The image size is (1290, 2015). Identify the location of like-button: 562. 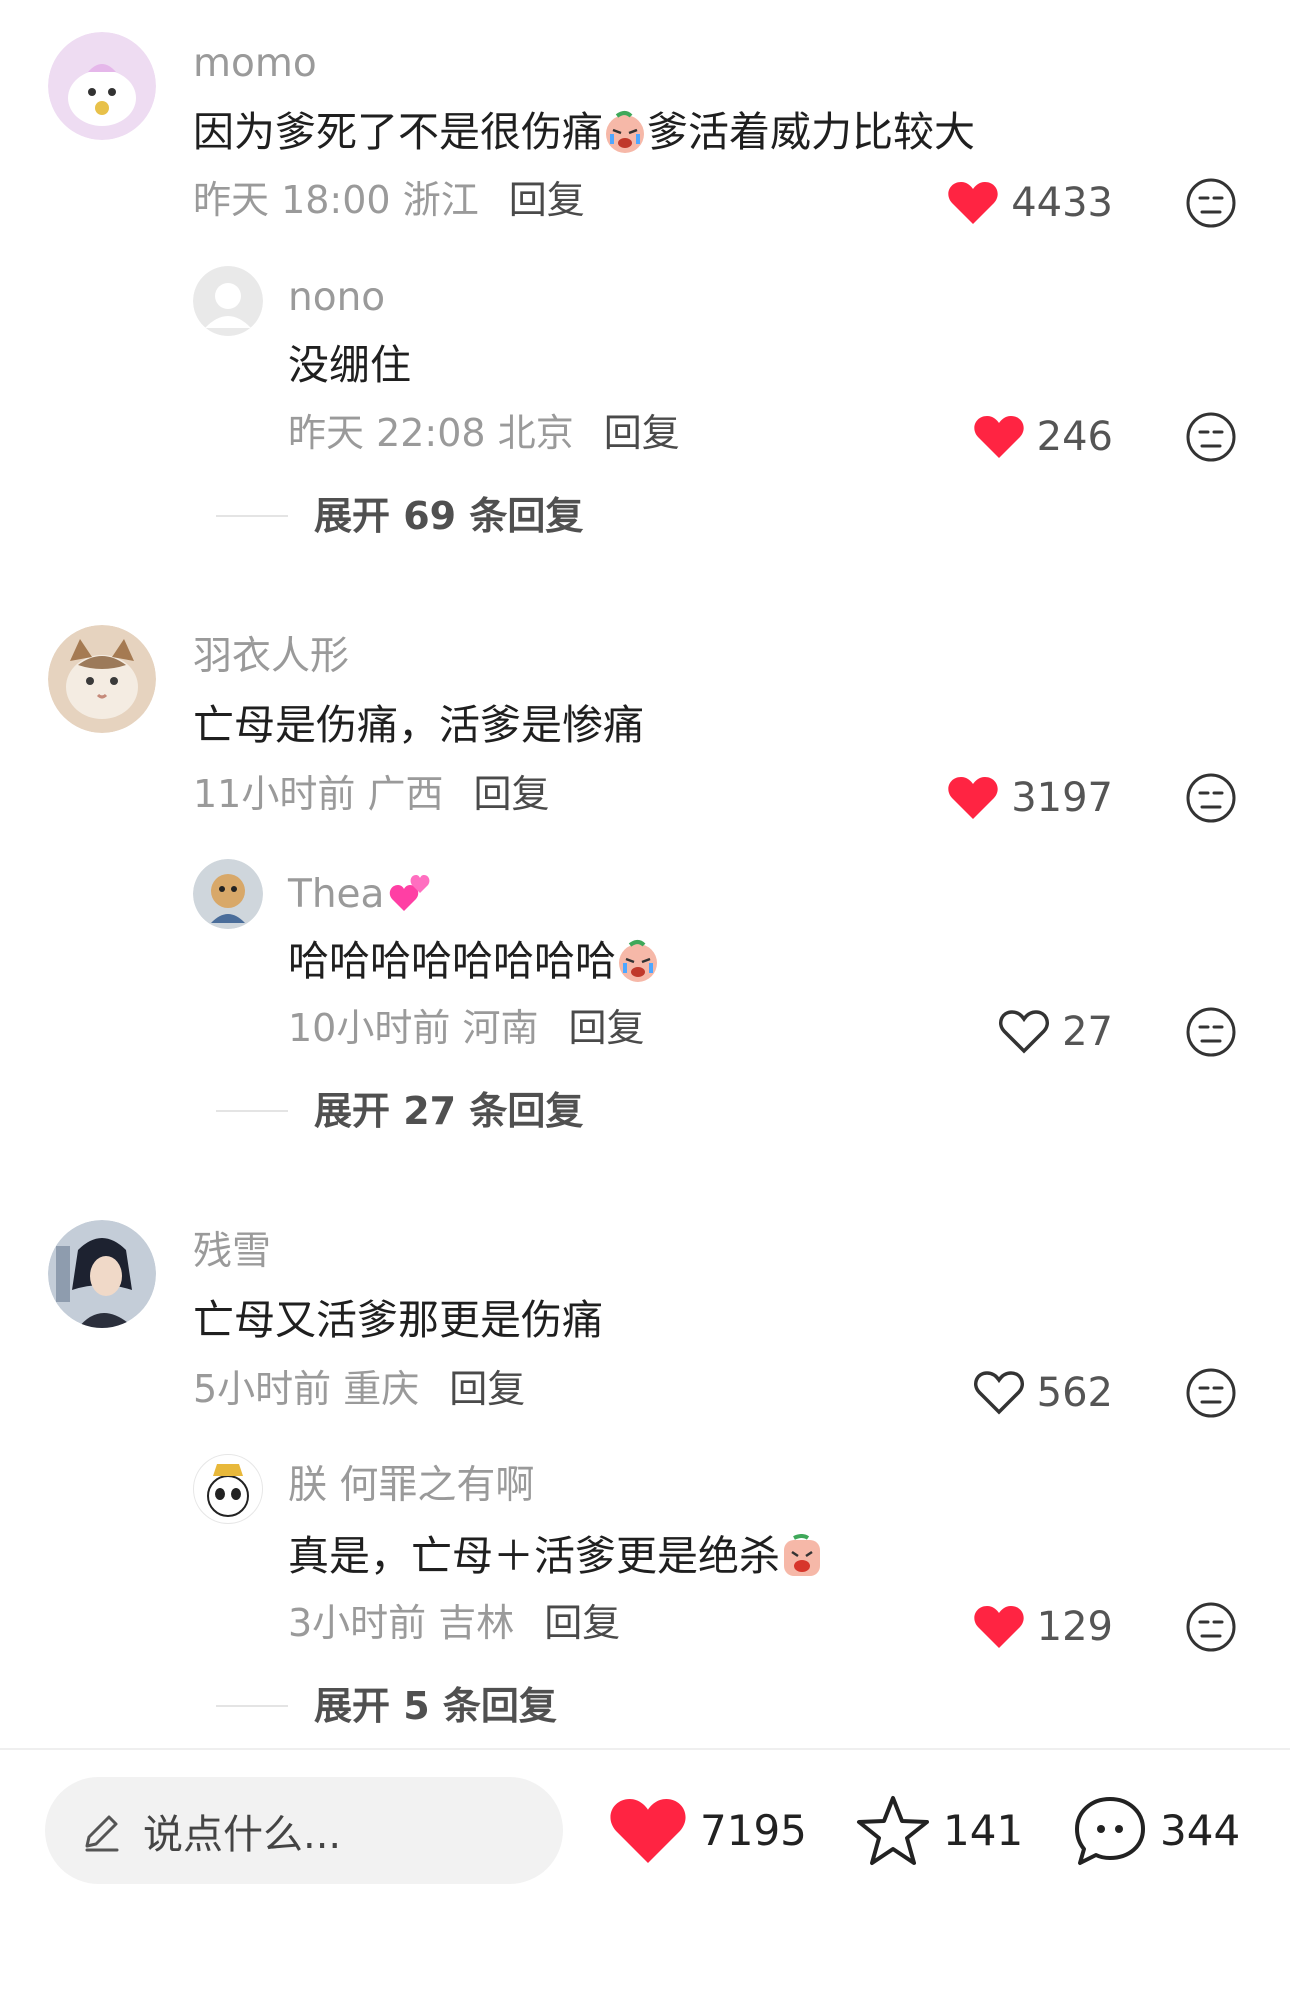
(993, 1393).